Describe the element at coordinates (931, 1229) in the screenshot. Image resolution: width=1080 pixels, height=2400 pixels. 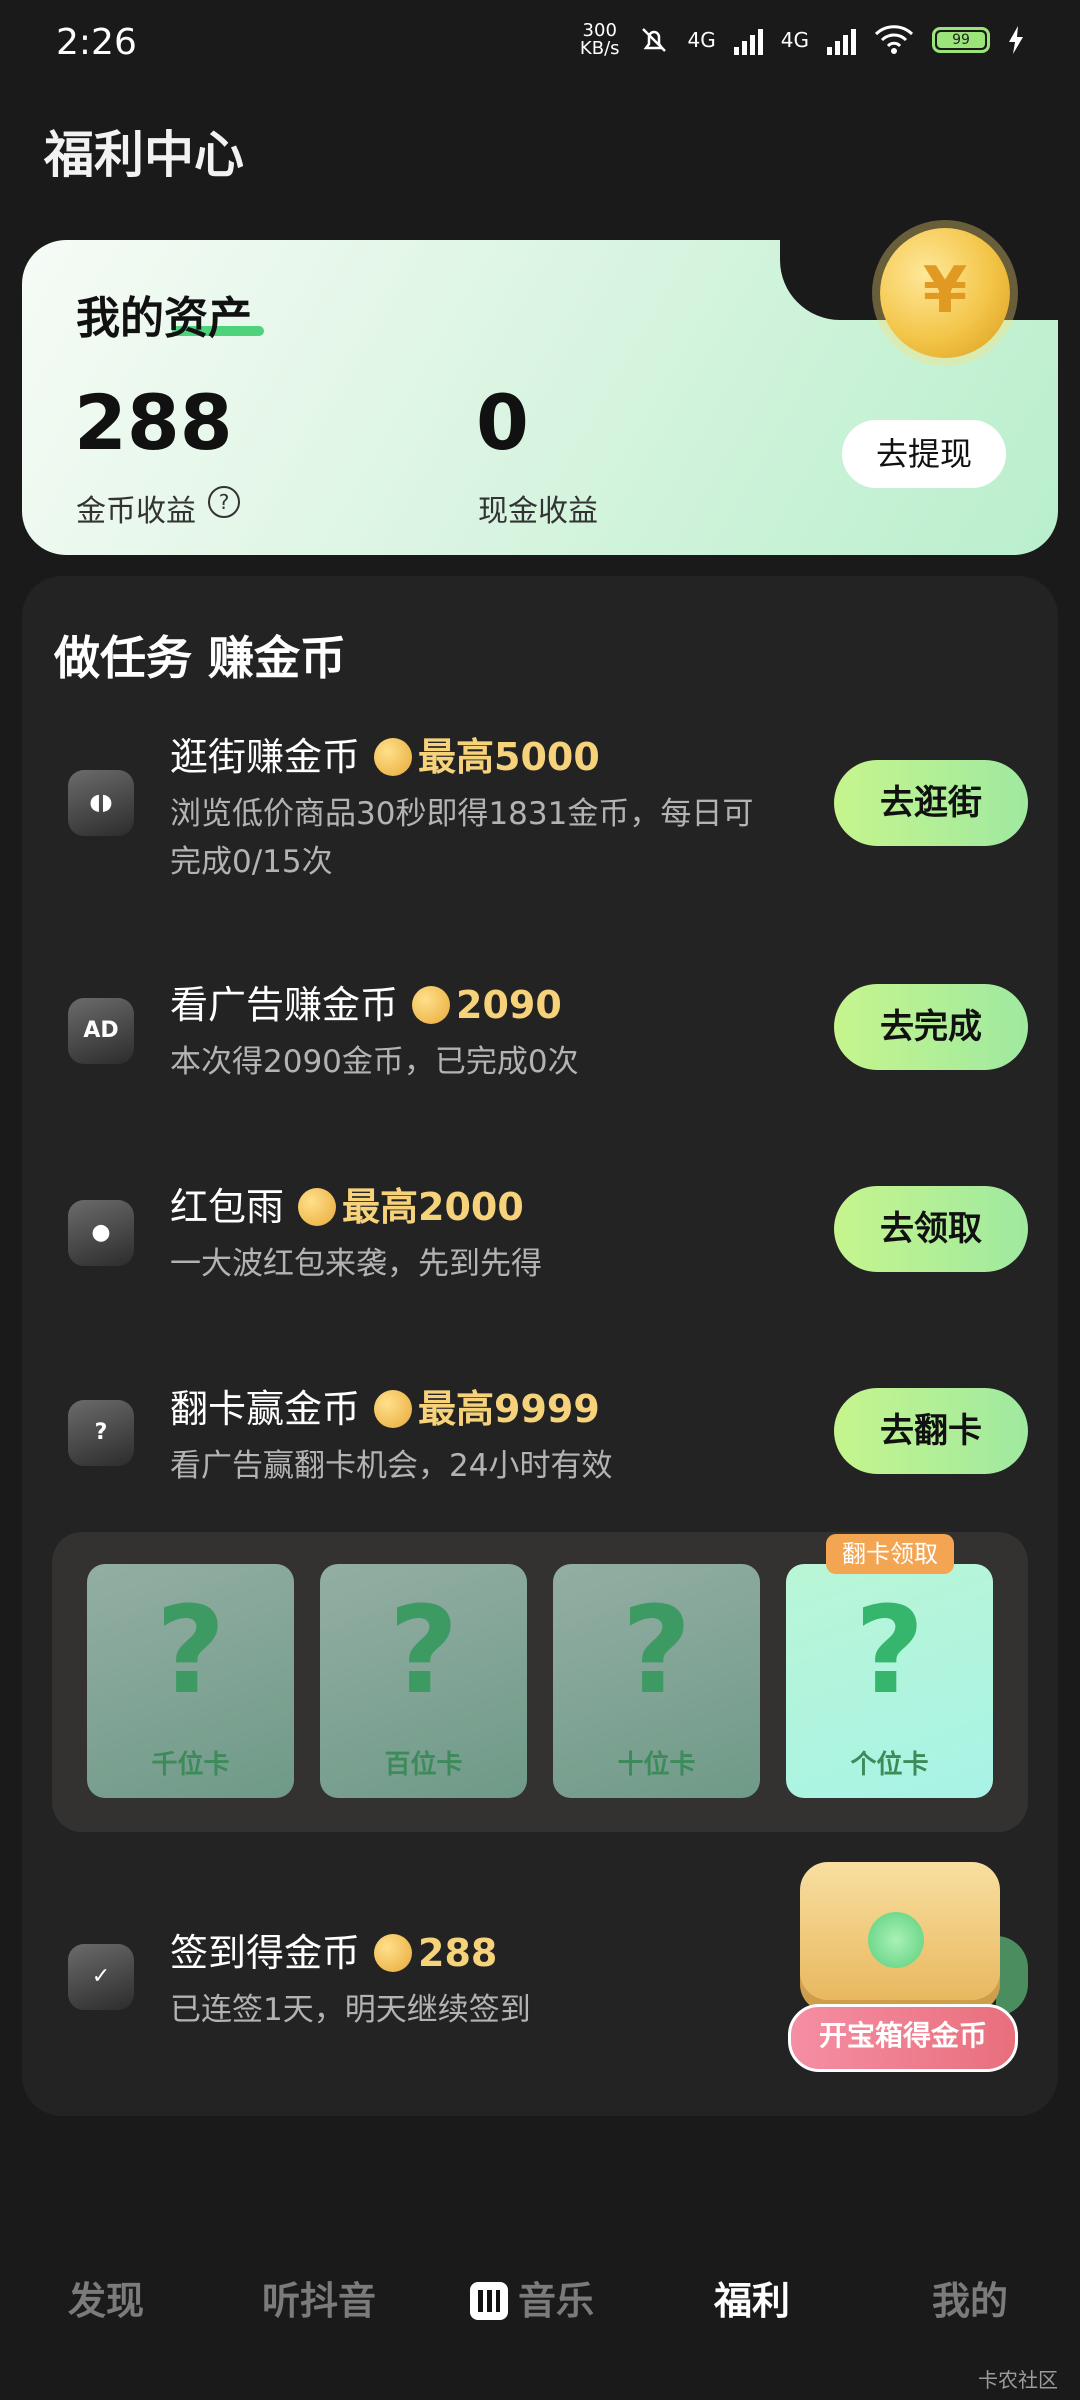
I see `go-claim-button: 去领取` at that location.